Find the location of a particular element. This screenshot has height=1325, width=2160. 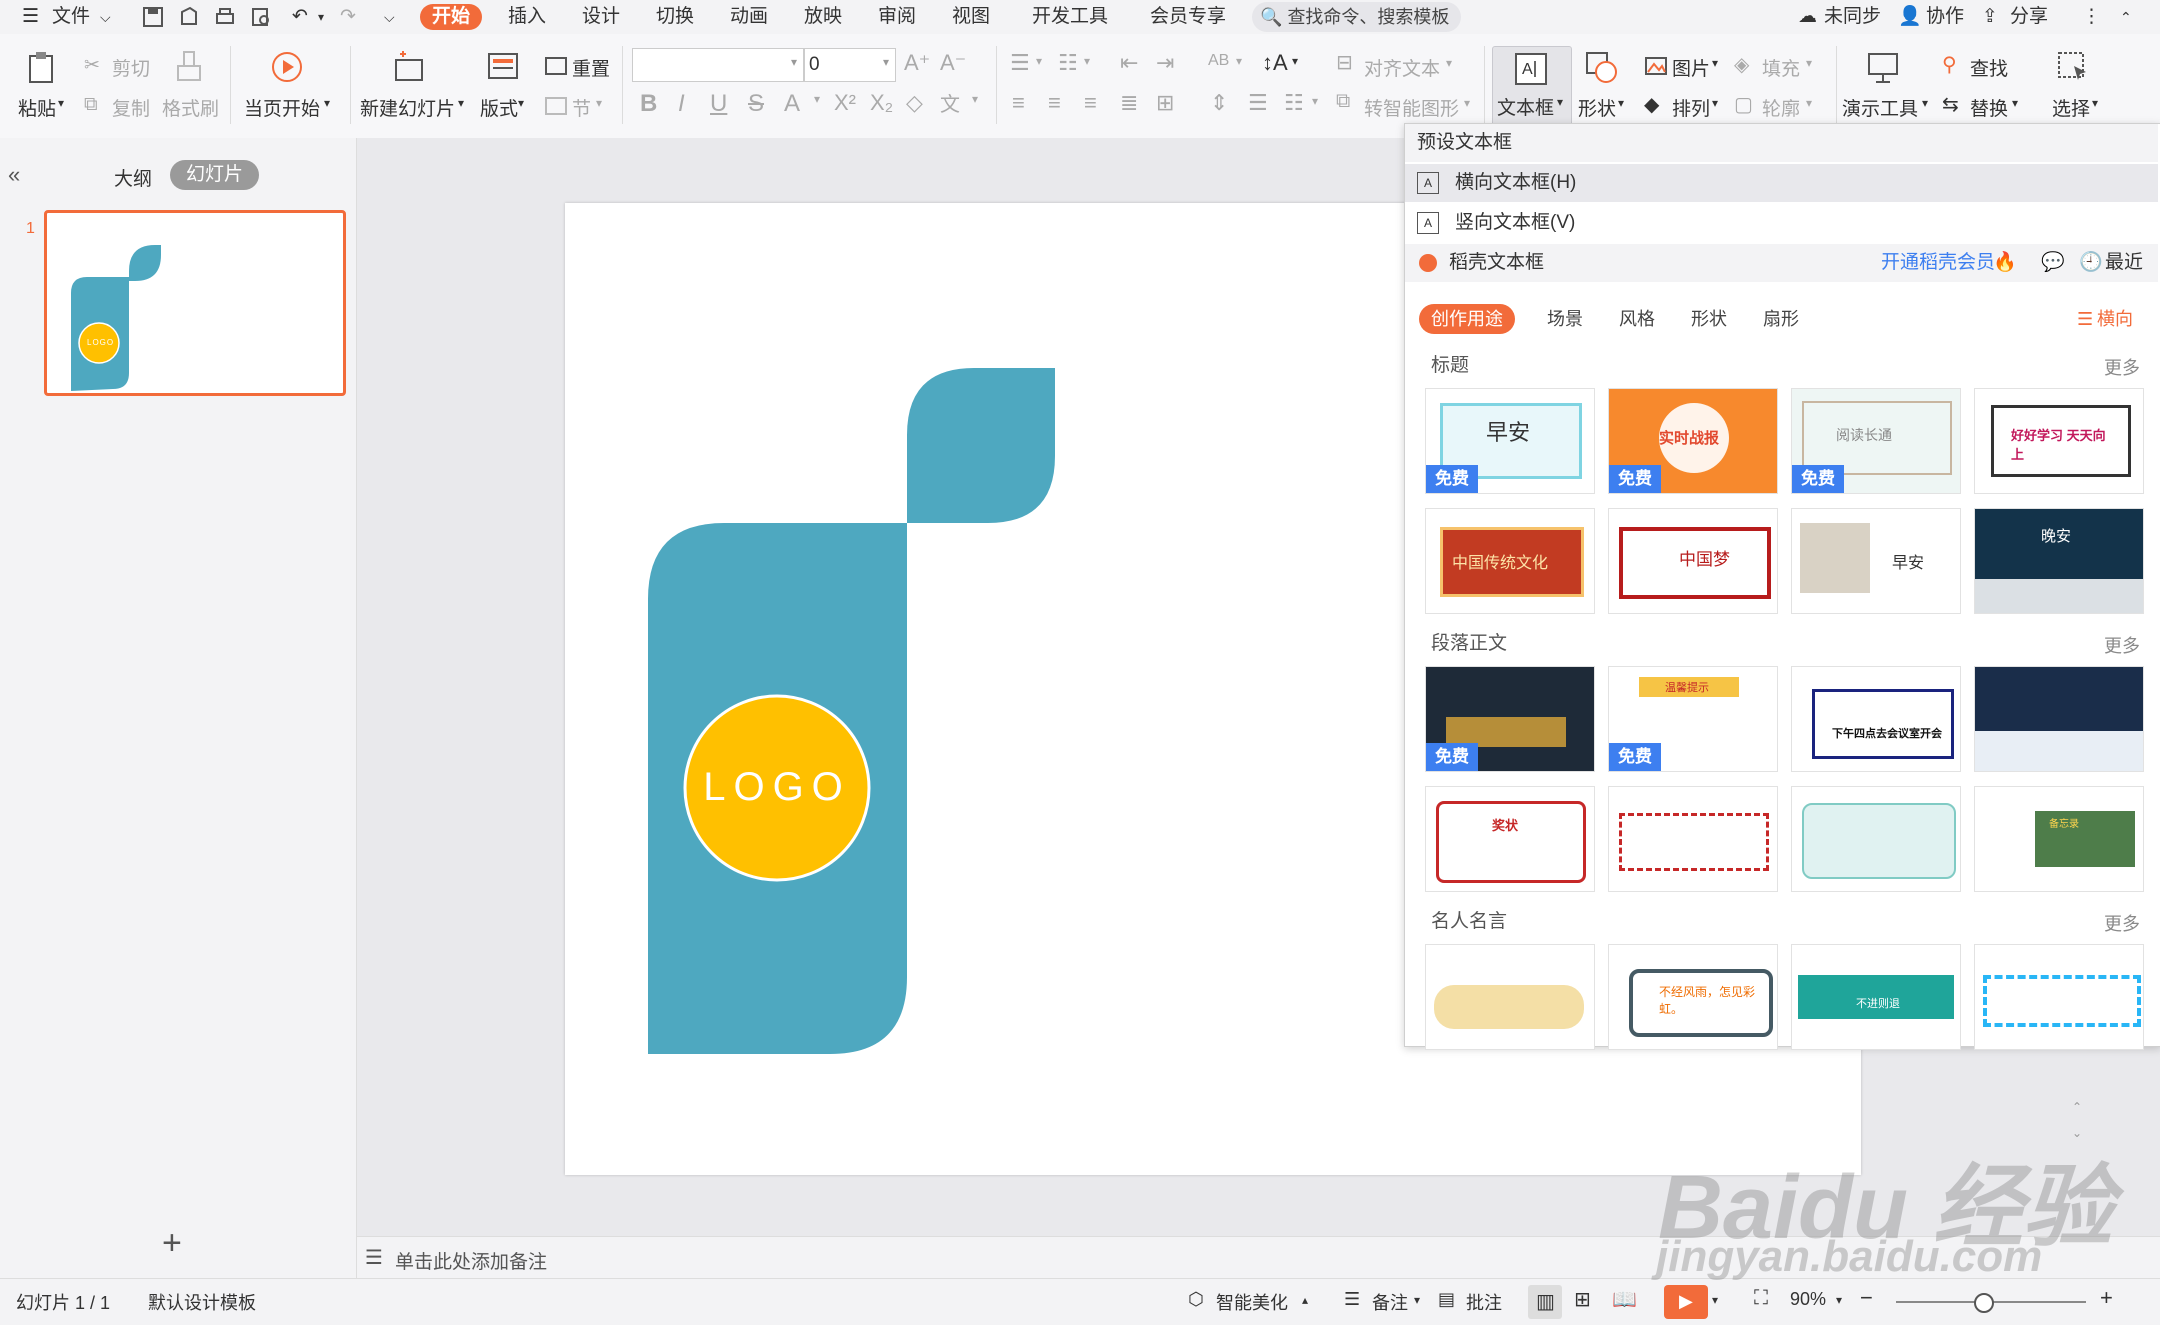

align-right-icon: ≡ is located at coordinates (1090, 103).